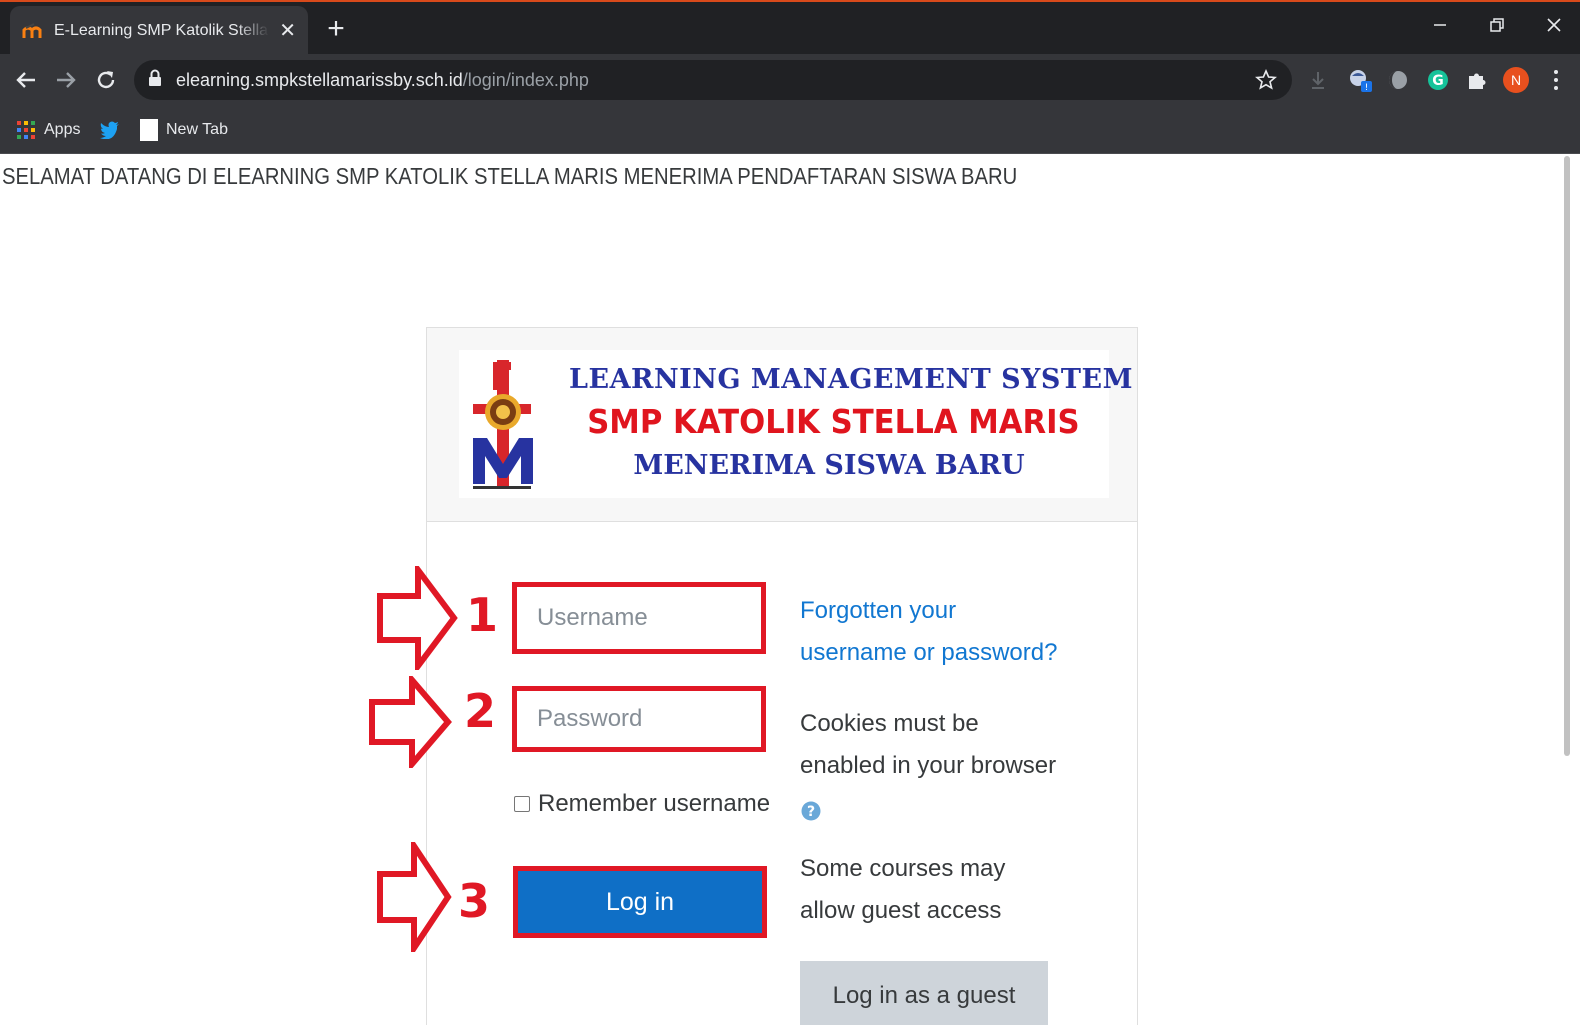  What do you see at coordinates (522, 804) in the screenshot?
I see `remember-username-checkbox` at bounding box center [522, 804].